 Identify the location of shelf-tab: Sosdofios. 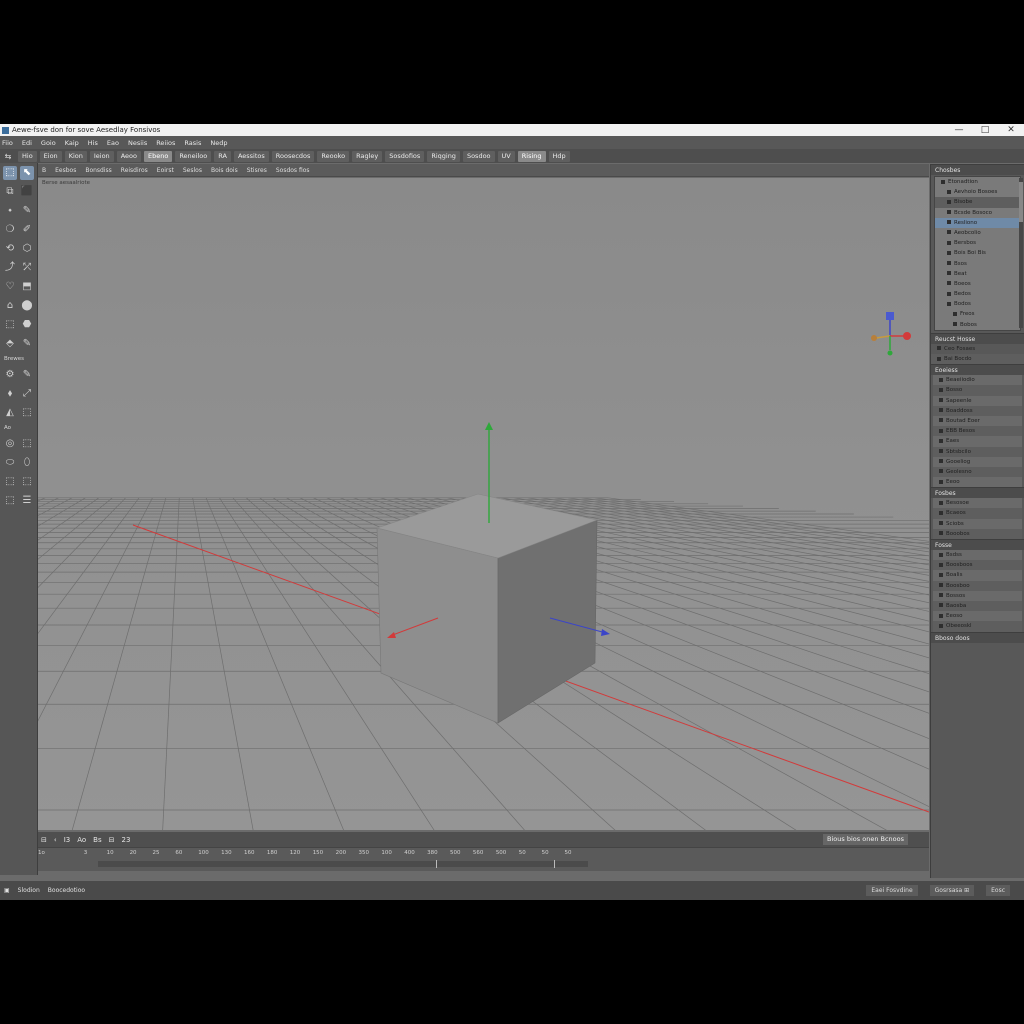
(405, 156).